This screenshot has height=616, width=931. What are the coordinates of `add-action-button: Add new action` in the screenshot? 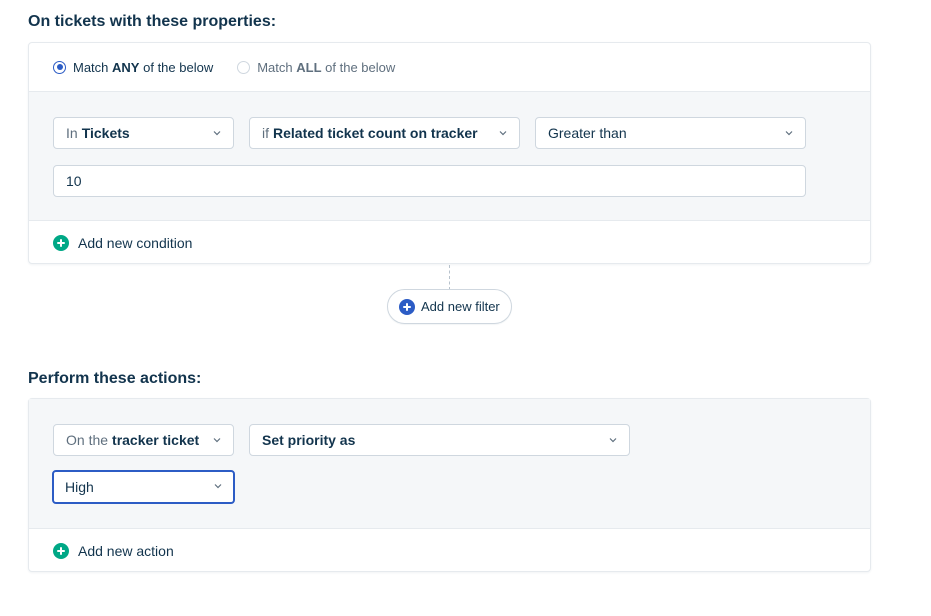 It's located at (449, 551).